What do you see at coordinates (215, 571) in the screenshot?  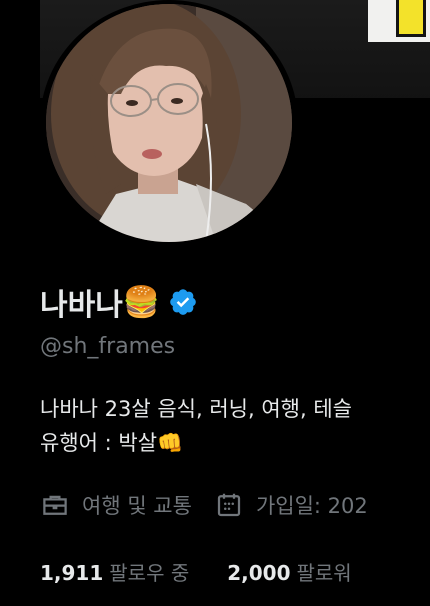 I see `follow-stats: 1,911 팔로우 중 2,000 팔로워` at bounding box center [215, 571].